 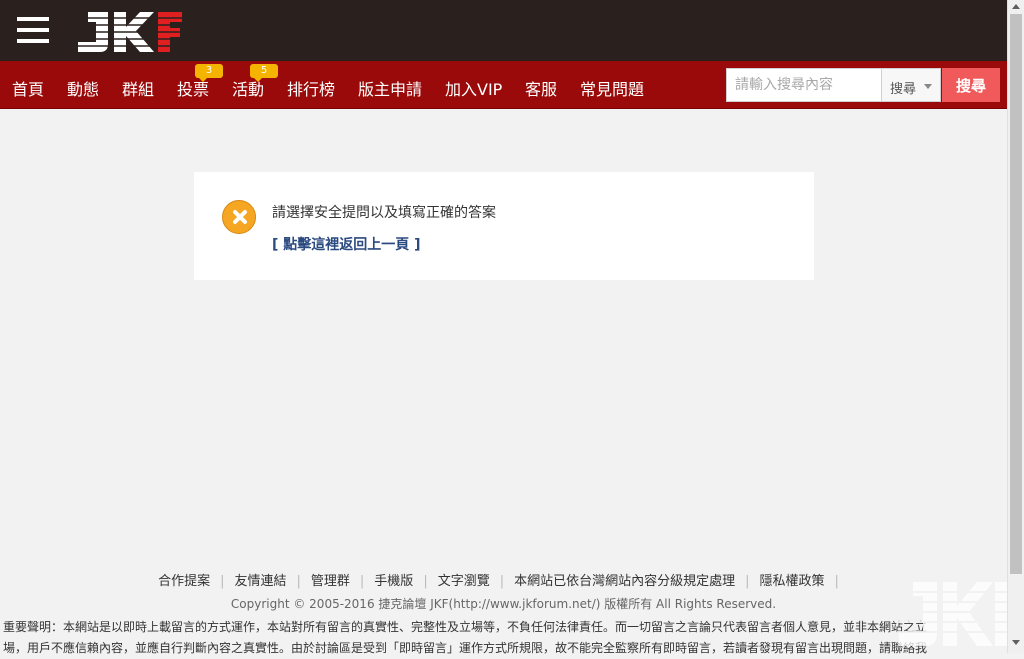 I want to click on hamburger-menu-icon, so click(x=33, y=31).